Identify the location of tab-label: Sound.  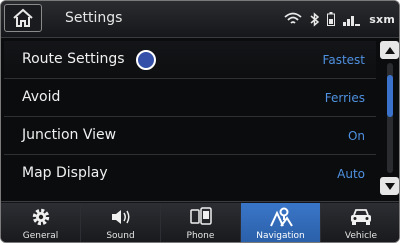
(120, 236).